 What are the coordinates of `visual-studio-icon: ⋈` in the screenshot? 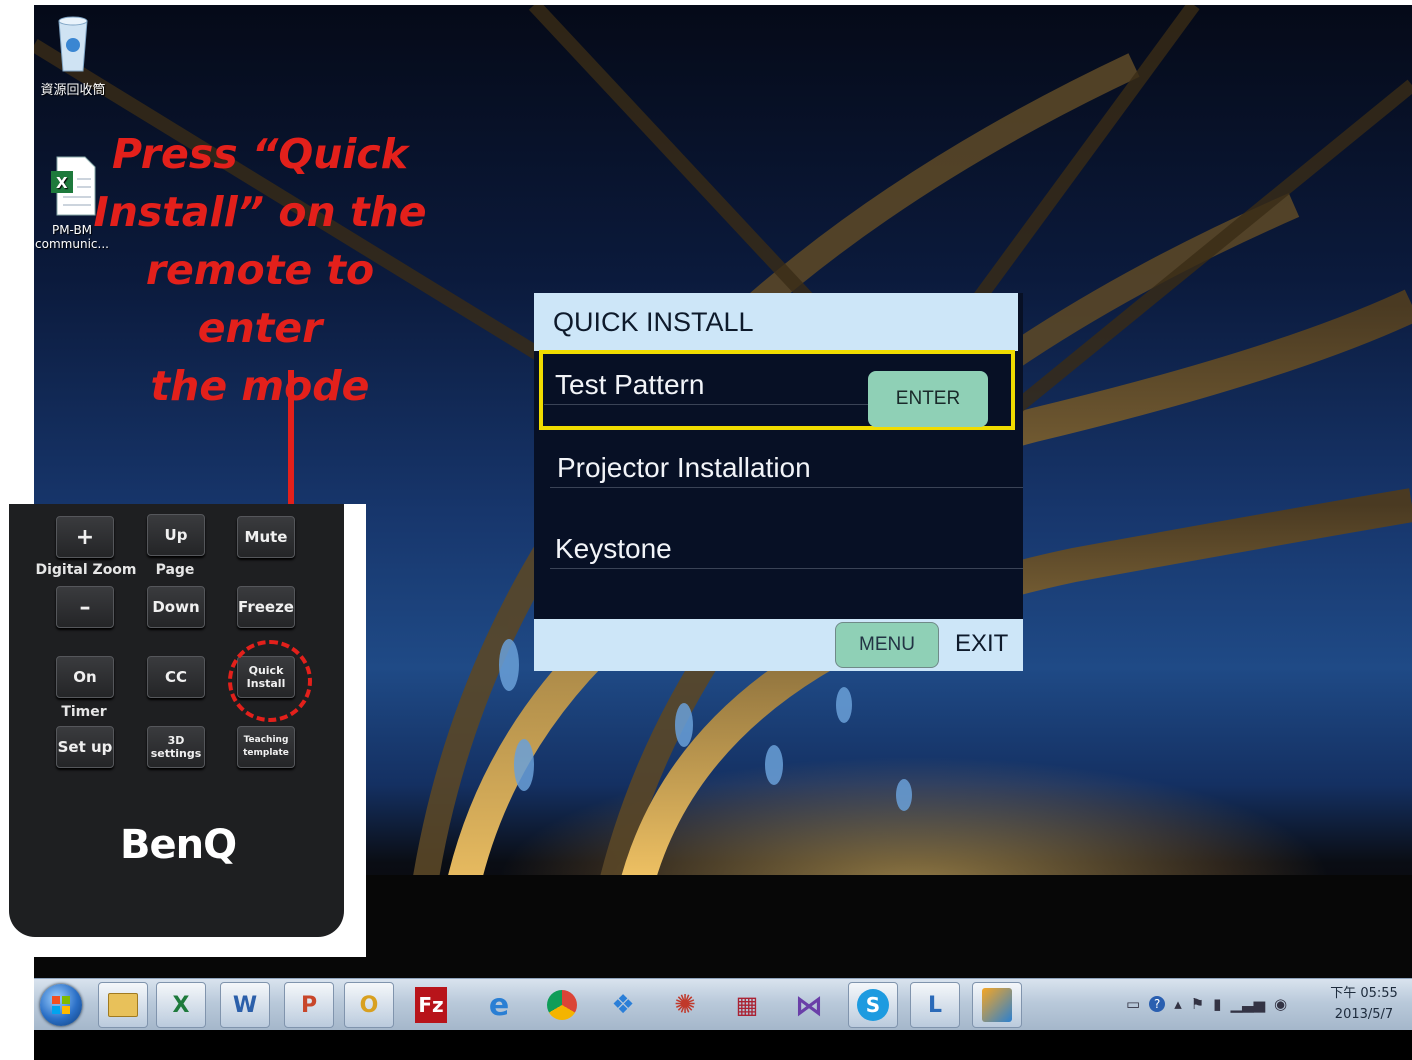 It's located at (809, 1005).